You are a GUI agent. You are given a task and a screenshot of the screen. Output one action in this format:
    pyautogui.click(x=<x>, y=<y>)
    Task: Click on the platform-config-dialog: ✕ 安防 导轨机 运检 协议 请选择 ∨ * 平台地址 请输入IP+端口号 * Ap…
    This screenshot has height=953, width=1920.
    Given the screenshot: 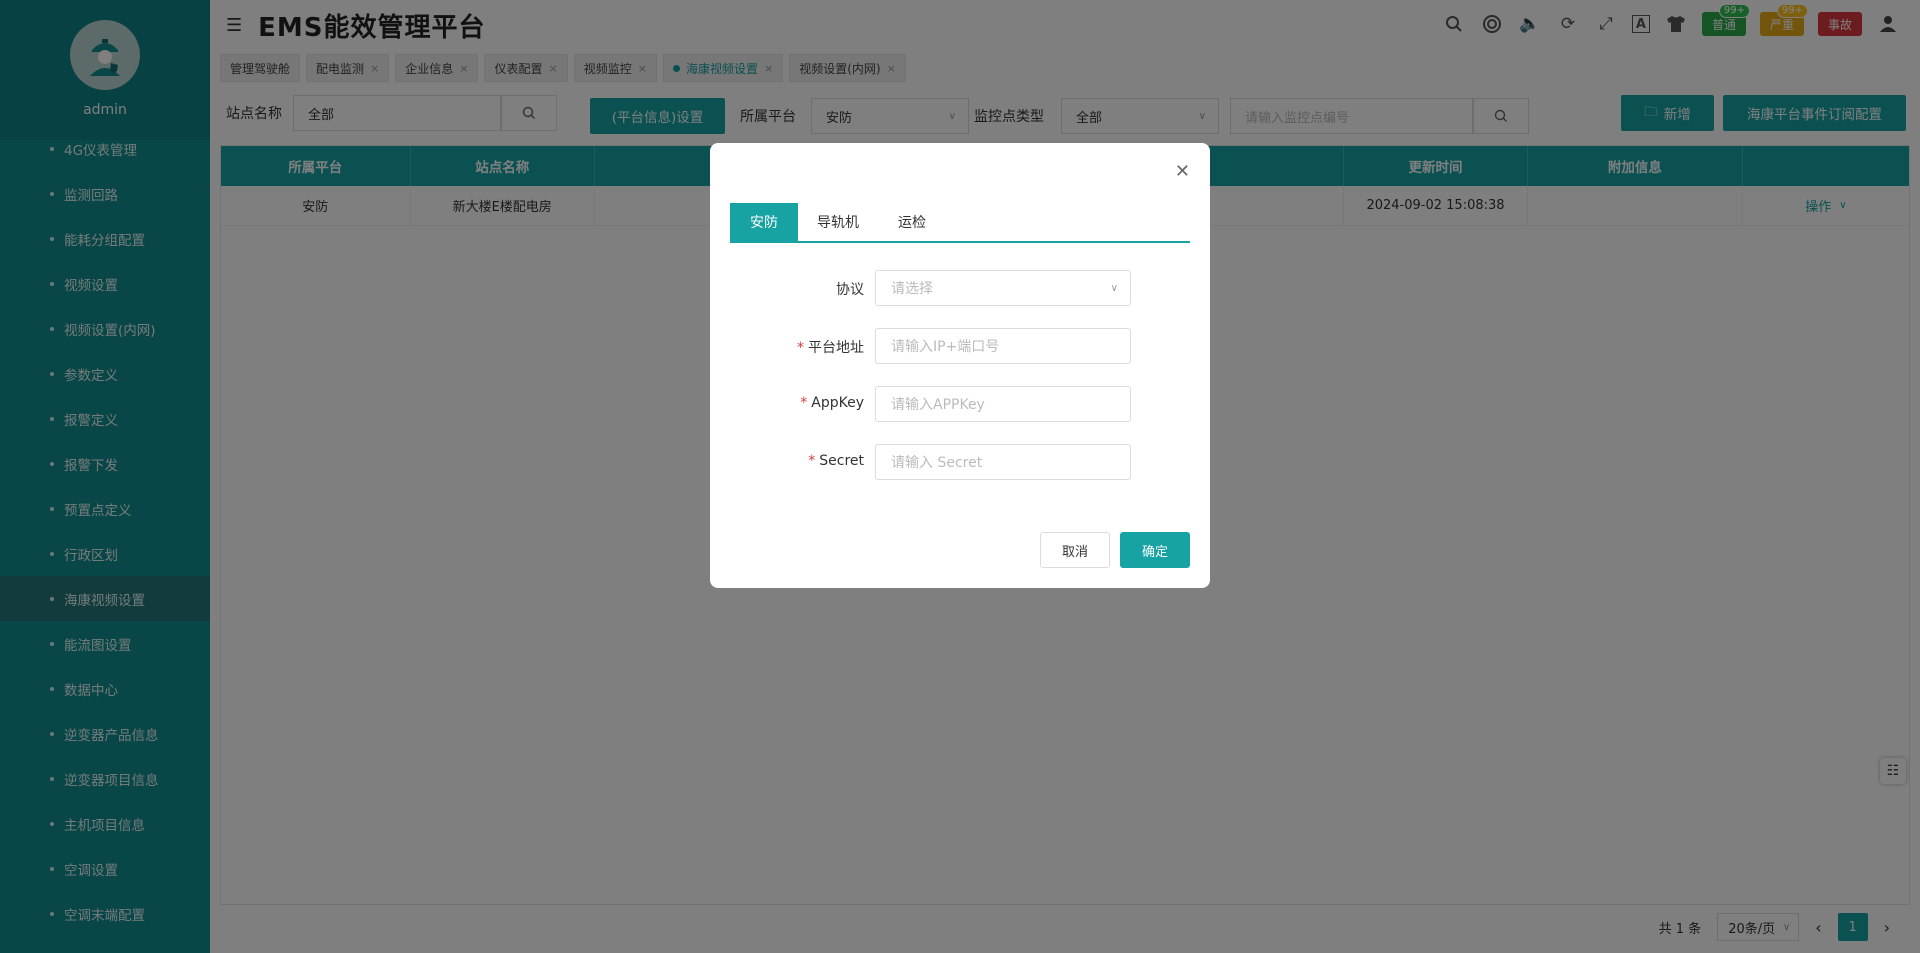 What is the action you would take?
    pyautogui.click(x=960, y=365)
    